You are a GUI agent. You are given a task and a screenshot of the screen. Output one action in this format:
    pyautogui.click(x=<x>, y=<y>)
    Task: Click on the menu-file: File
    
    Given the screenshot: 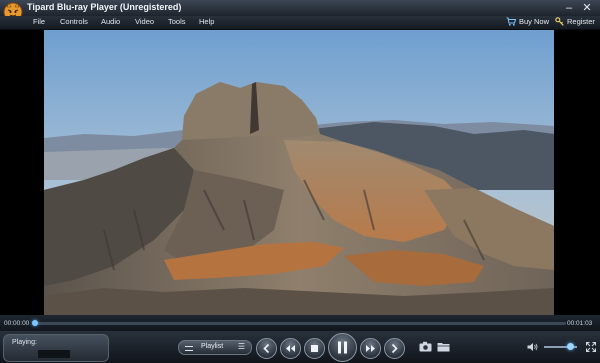 What is the action you would take?
    pyautogui.click(x=39, y=21)
    